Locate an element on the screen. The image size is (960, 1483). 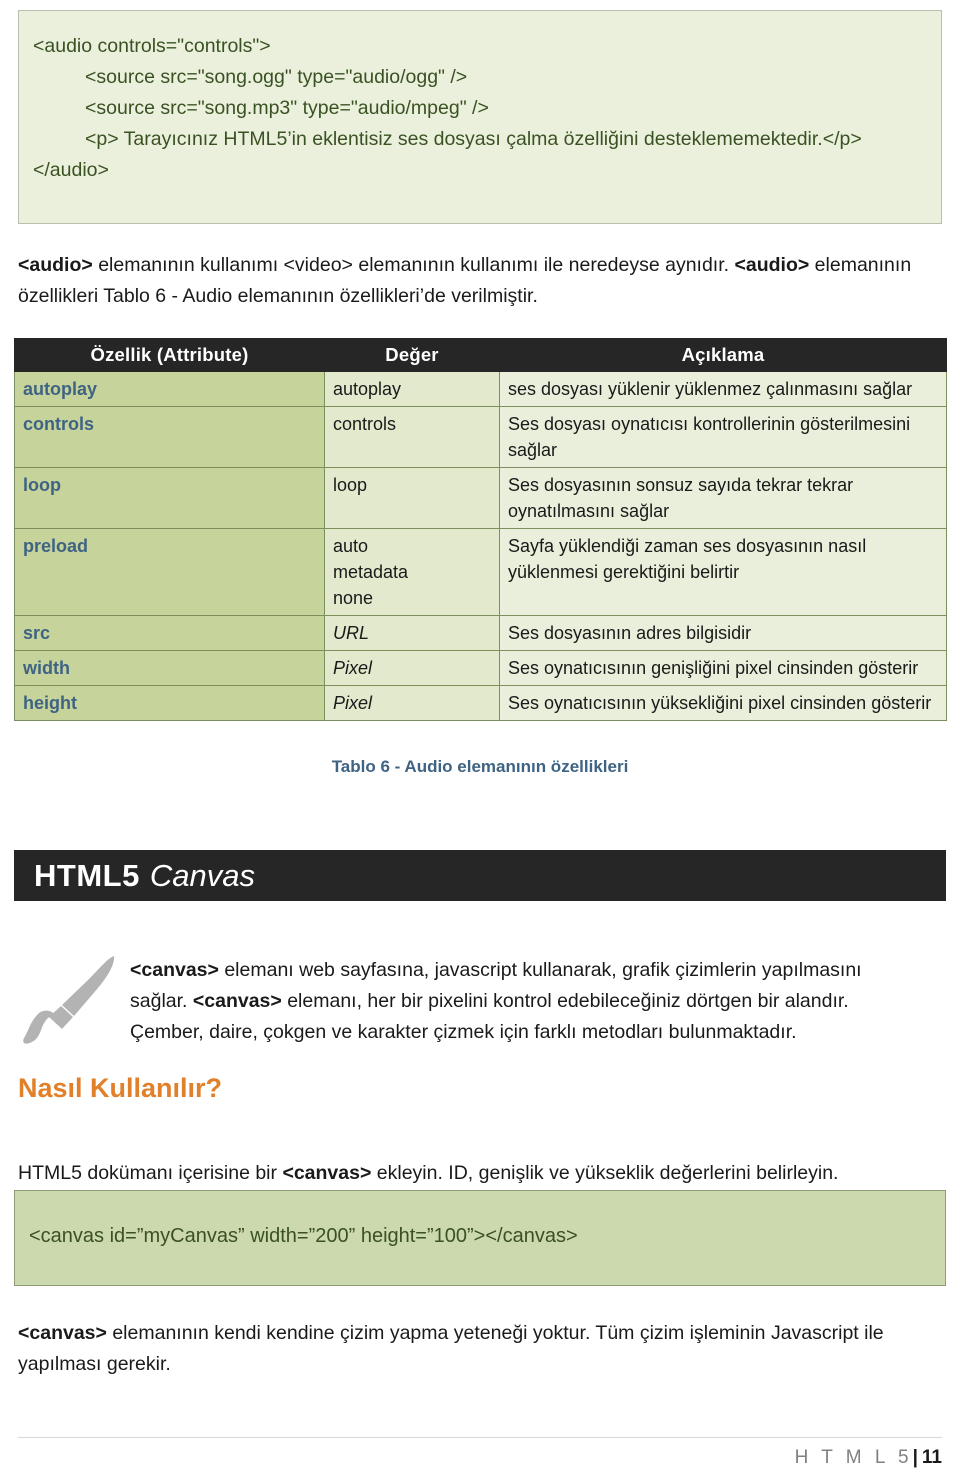
table-header-row: Özellik (Attribute) Değer Açıklama is located at coordinates (480, 355).